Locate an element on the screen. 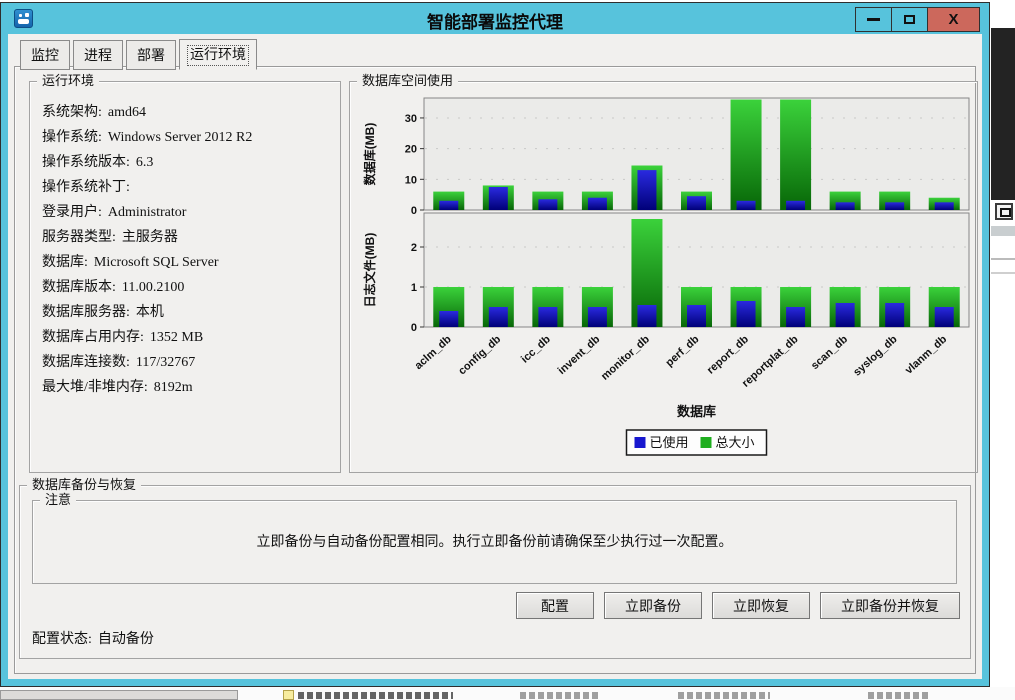  titlebar: 智能部署监控代理 X is located at coordinates (495, 19).